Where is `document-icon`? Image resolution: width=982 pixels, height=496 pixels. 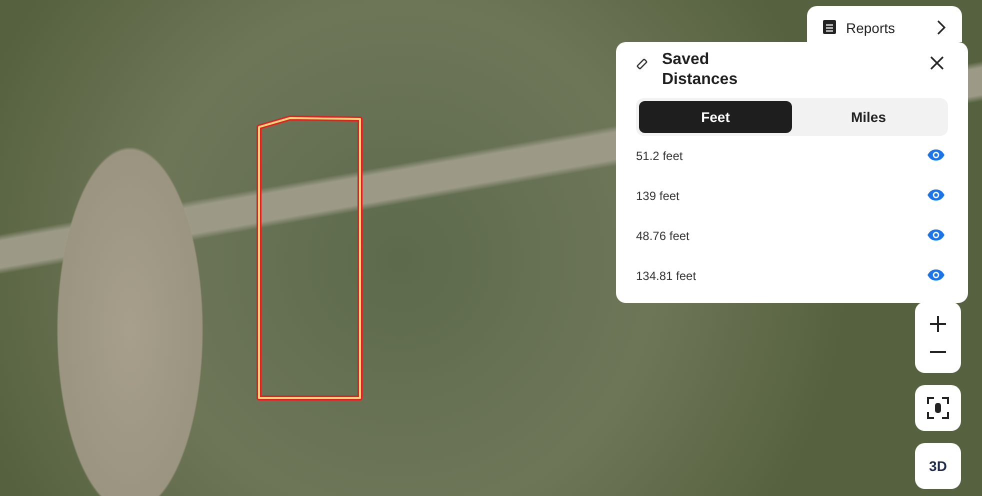 document-icon is located at coordinates (829, 27).